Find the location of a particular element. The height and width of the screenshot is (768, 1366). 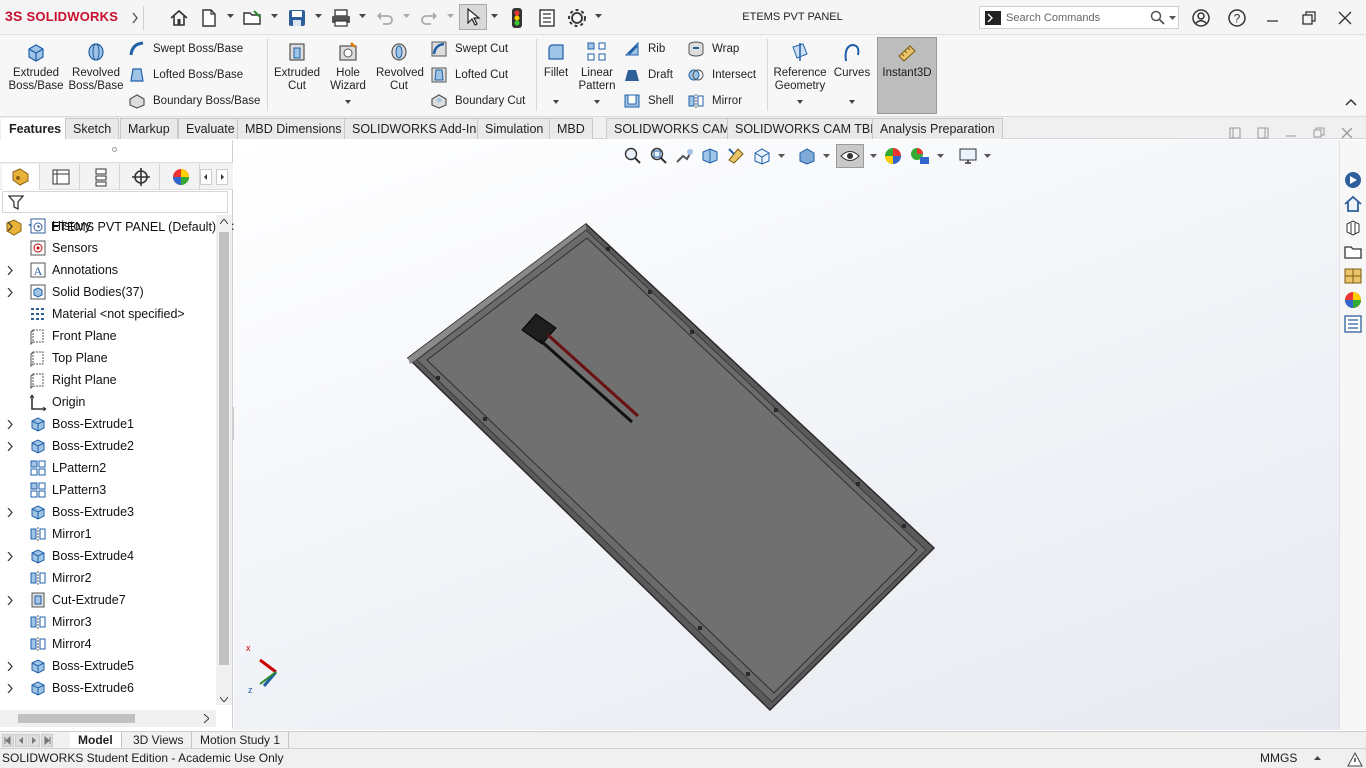

horizontal-scroll-thumb is located at coordinates (76, 718).